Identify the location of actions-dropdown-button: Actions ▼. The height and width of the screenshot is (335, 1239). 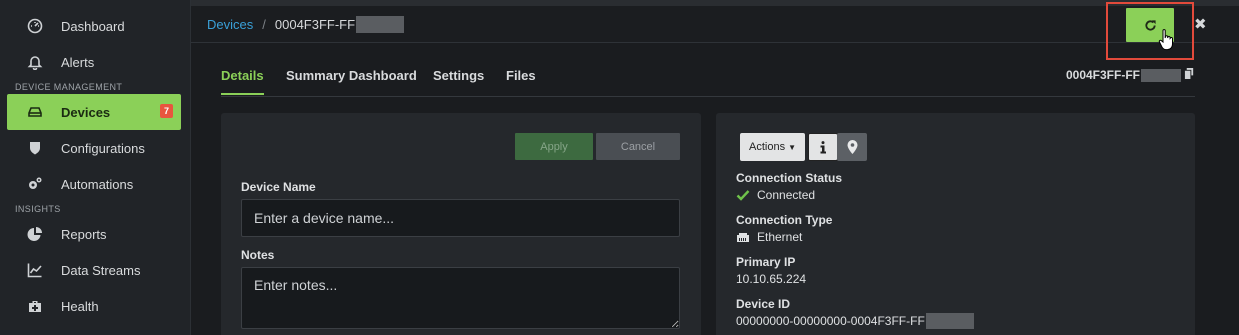
(772, 147).